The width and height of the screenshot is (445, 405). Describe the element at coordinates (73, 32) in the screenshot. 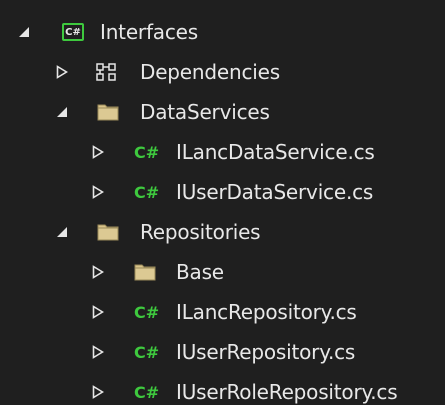

I see `csharp-project-icon: C#` at that location.